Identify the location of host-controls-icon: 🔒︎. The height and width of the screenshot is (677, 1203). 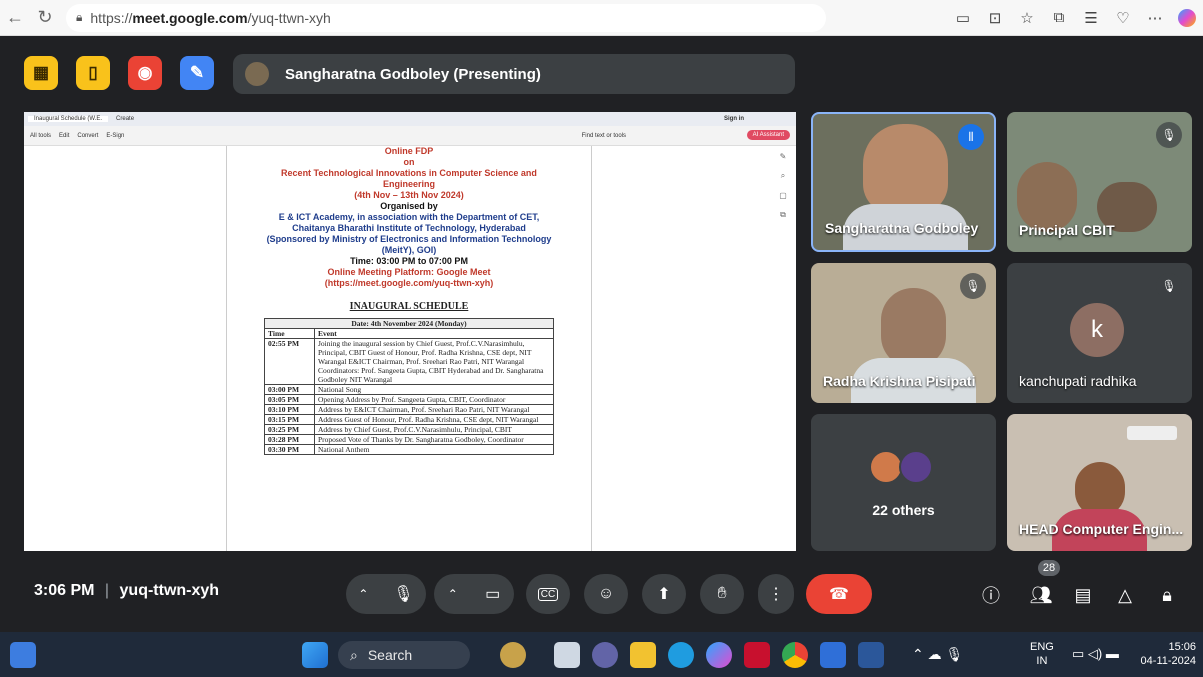
(1167, 595).